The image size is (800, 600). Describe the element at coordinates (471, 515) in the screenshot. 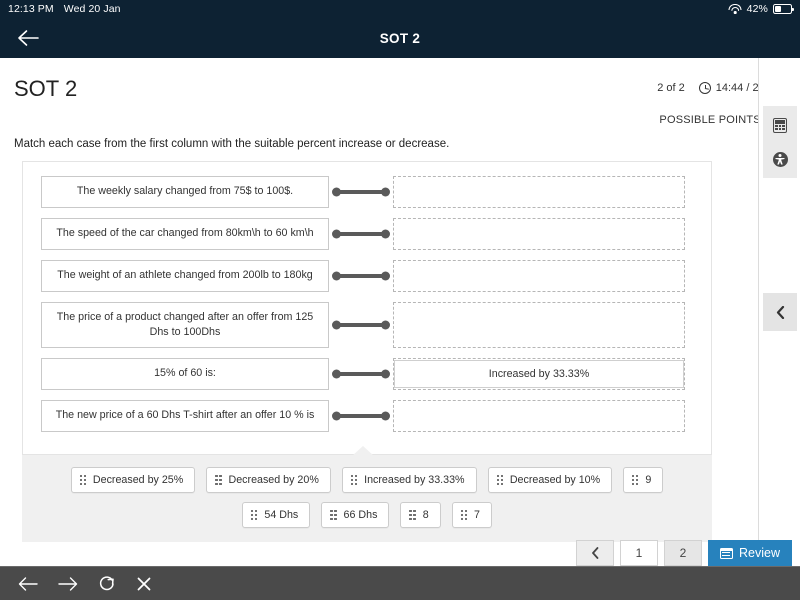

I see `answer-chip: 7` at that location.